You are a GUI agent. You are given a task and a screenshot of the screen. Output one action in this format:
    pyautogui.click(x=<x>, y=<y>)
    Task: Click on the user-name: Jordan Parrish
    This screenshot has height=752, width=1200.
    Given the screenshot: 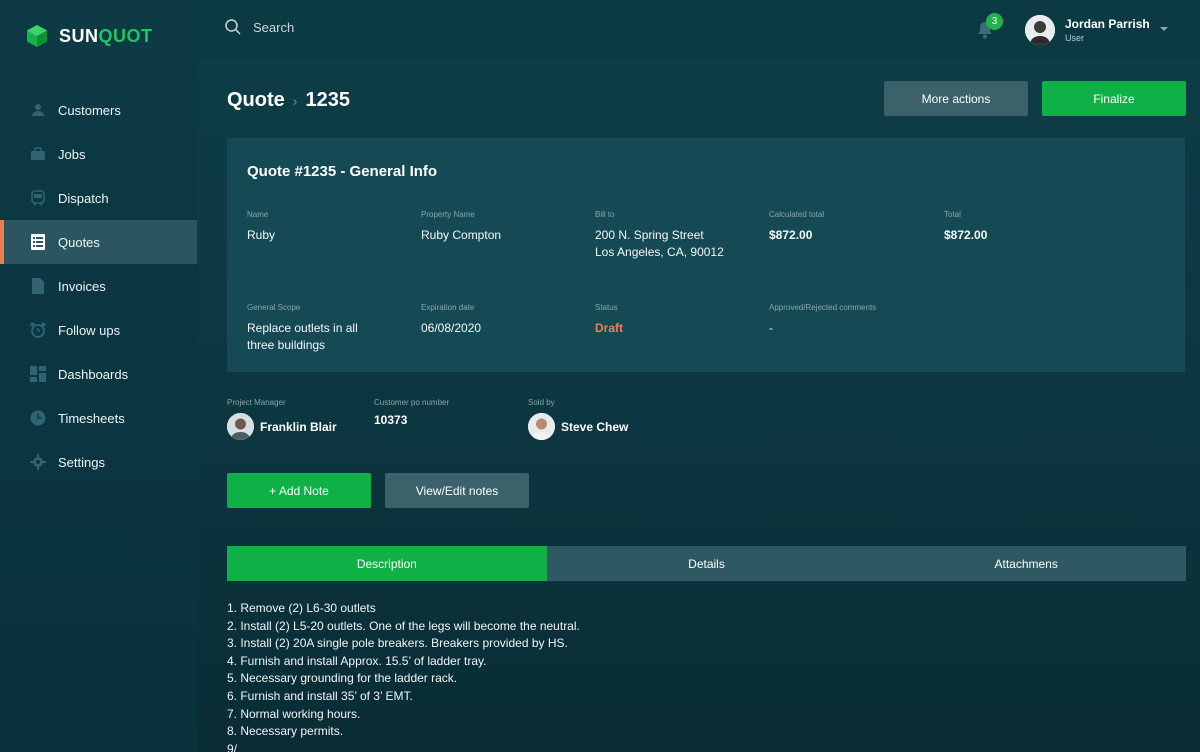 What is the action you would take?
    pyautogui.click(x=1107, y=24)
    